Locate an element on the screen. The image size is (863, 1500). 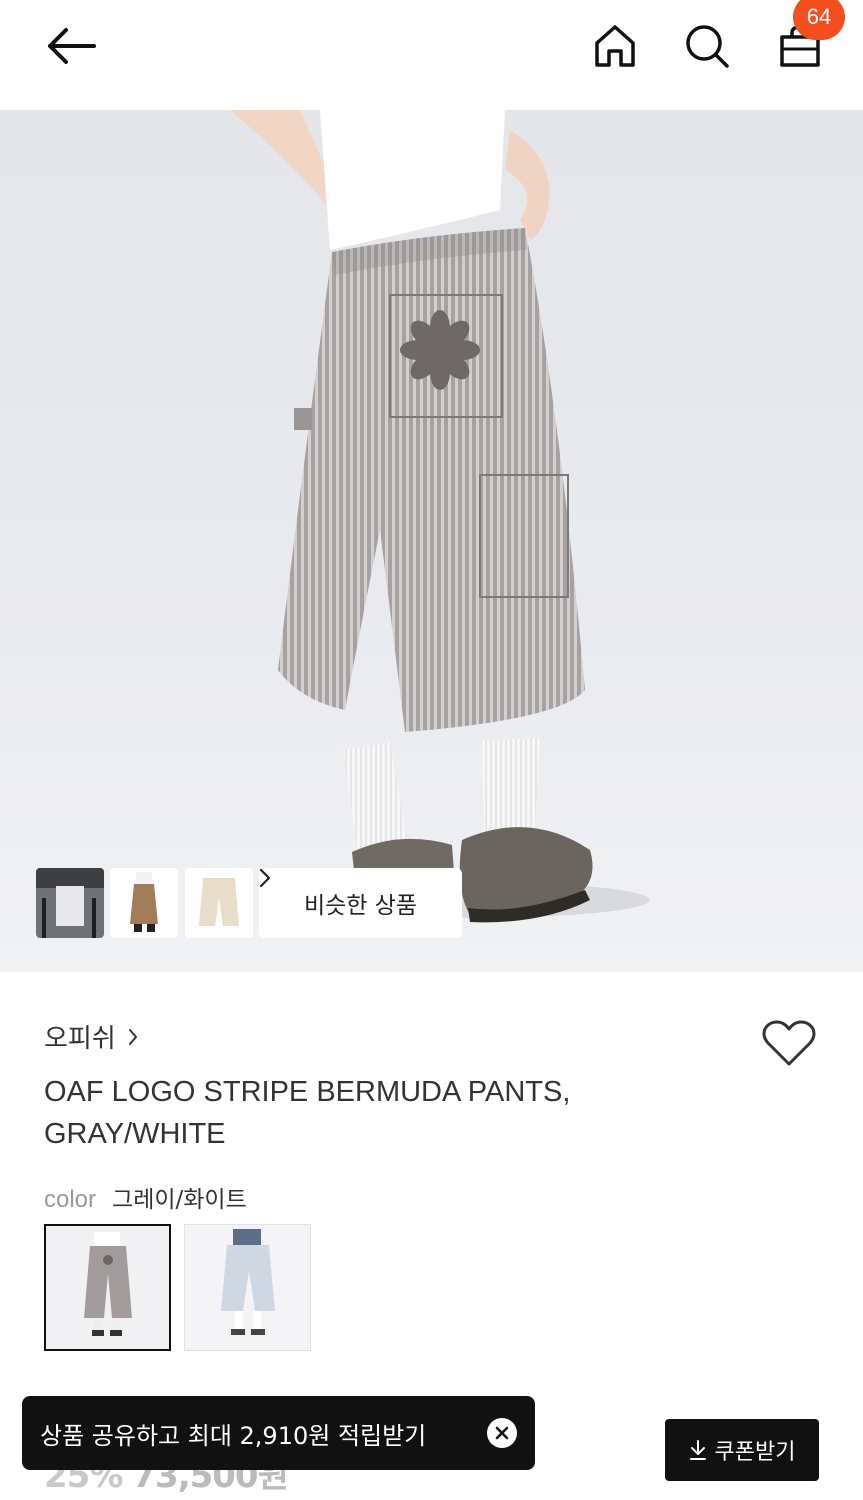
toast-close-button is located at coordinates (502, 1433).